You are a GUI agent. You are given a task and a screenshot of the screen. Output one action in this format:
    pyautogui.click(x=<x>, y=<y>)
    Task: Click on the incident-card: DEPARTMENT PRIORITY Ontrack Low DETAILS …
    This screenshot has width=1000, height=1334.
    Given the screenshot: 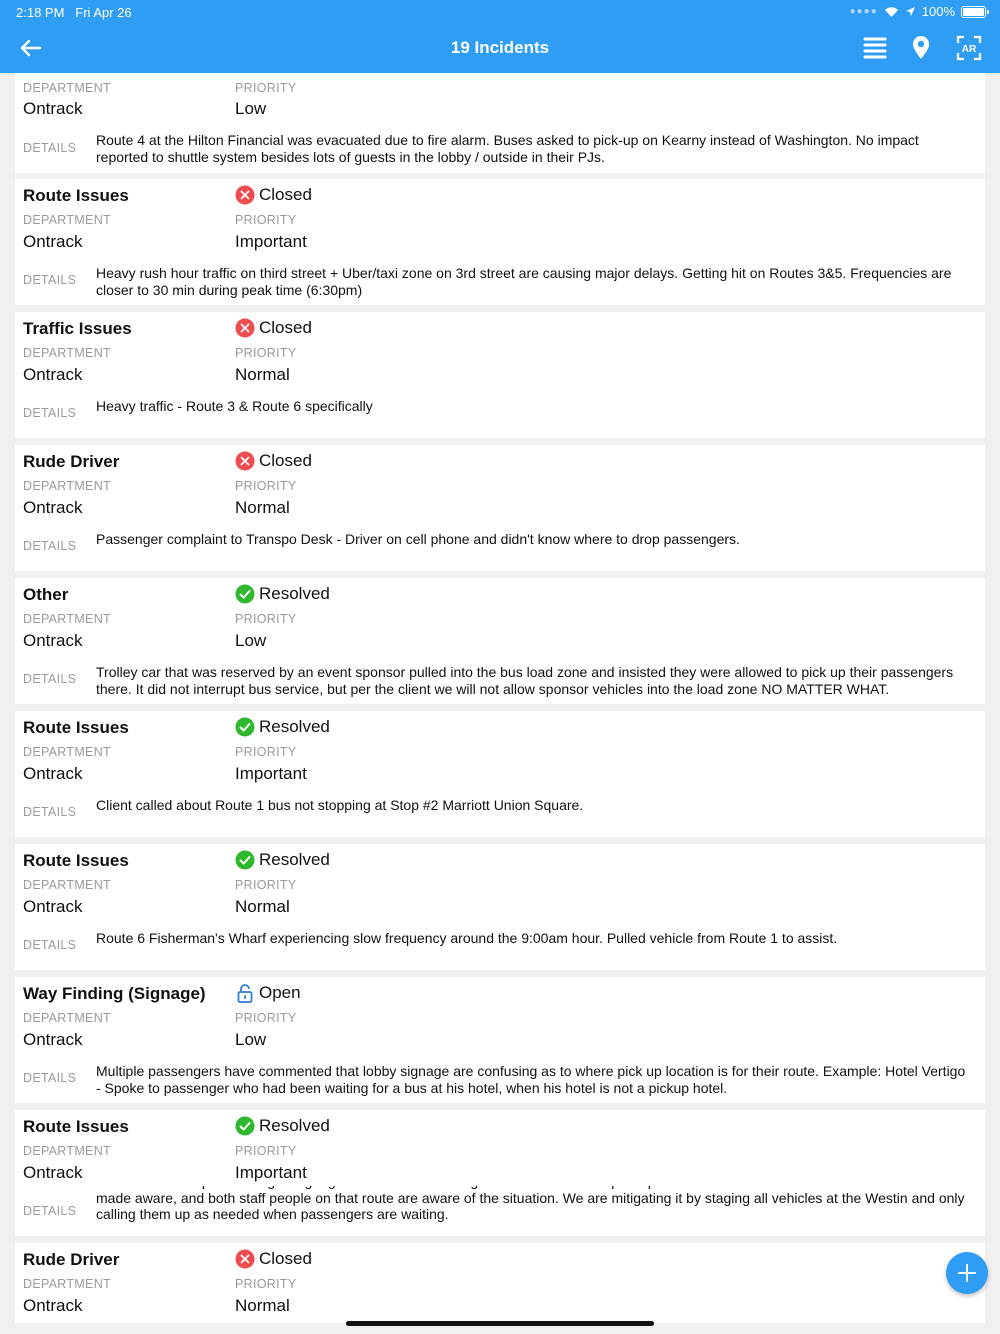 What is the action you would take?
    pyautogui.click(x=500, y=123)
    